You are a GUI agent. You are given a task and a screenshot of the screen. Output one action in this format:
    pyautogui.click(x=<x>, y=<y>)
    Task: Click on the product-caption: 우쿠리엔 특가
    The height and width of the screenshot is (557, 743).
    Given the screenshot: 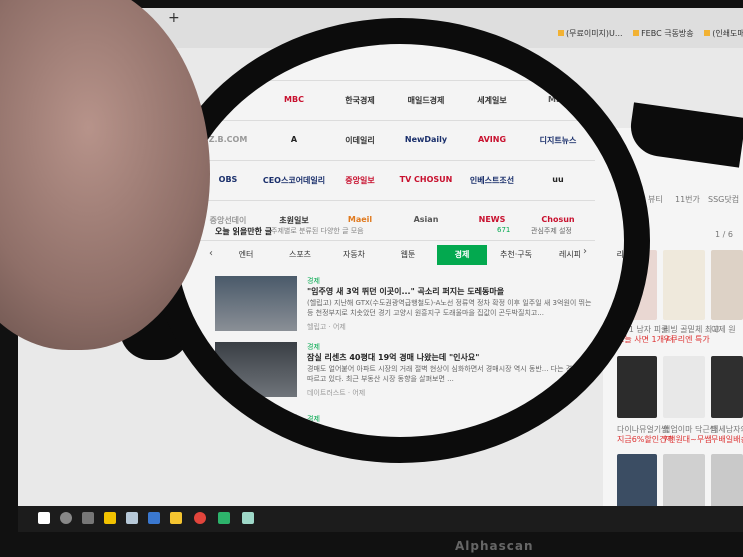 What is the action you would take?
    pyautogui.click(x=686, y=339)
    